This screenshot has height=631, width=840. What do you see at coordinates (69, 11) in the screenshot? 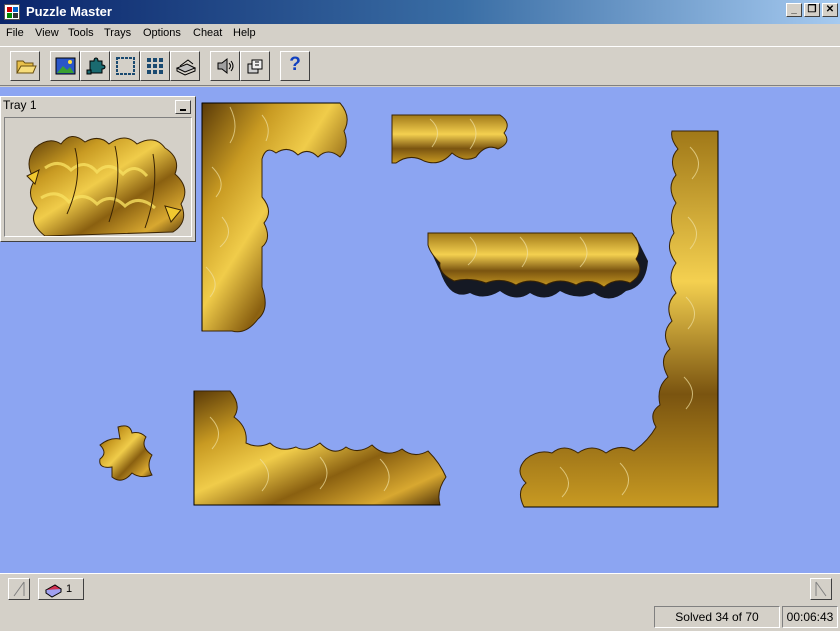
I see `window-title: Puzzle Master` at bounding box center [69, 11].